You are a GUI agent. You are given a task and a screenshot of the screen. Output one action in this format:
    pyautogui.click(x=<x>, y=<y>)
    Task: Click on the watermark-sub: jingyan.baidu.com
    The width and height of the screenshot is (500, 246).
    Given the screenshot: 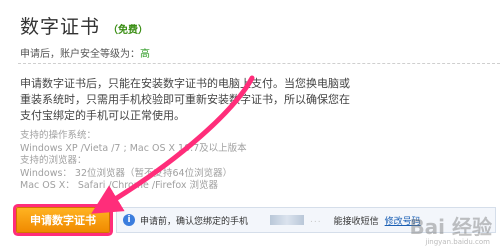 What is the action you would take?
    pyautogui.click(x=457, y=242)
    